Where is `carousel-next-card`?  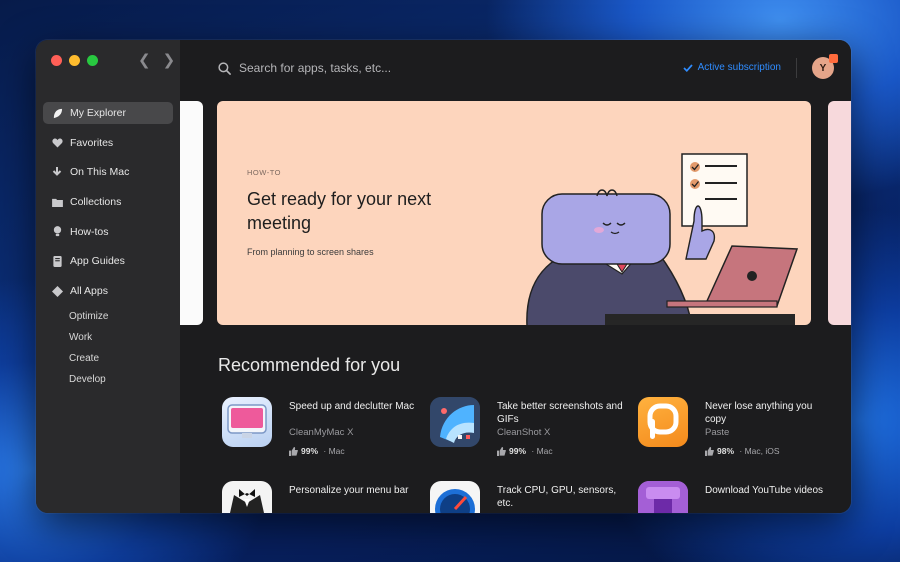
carousel-next-card is located at coordinates (839, 213).